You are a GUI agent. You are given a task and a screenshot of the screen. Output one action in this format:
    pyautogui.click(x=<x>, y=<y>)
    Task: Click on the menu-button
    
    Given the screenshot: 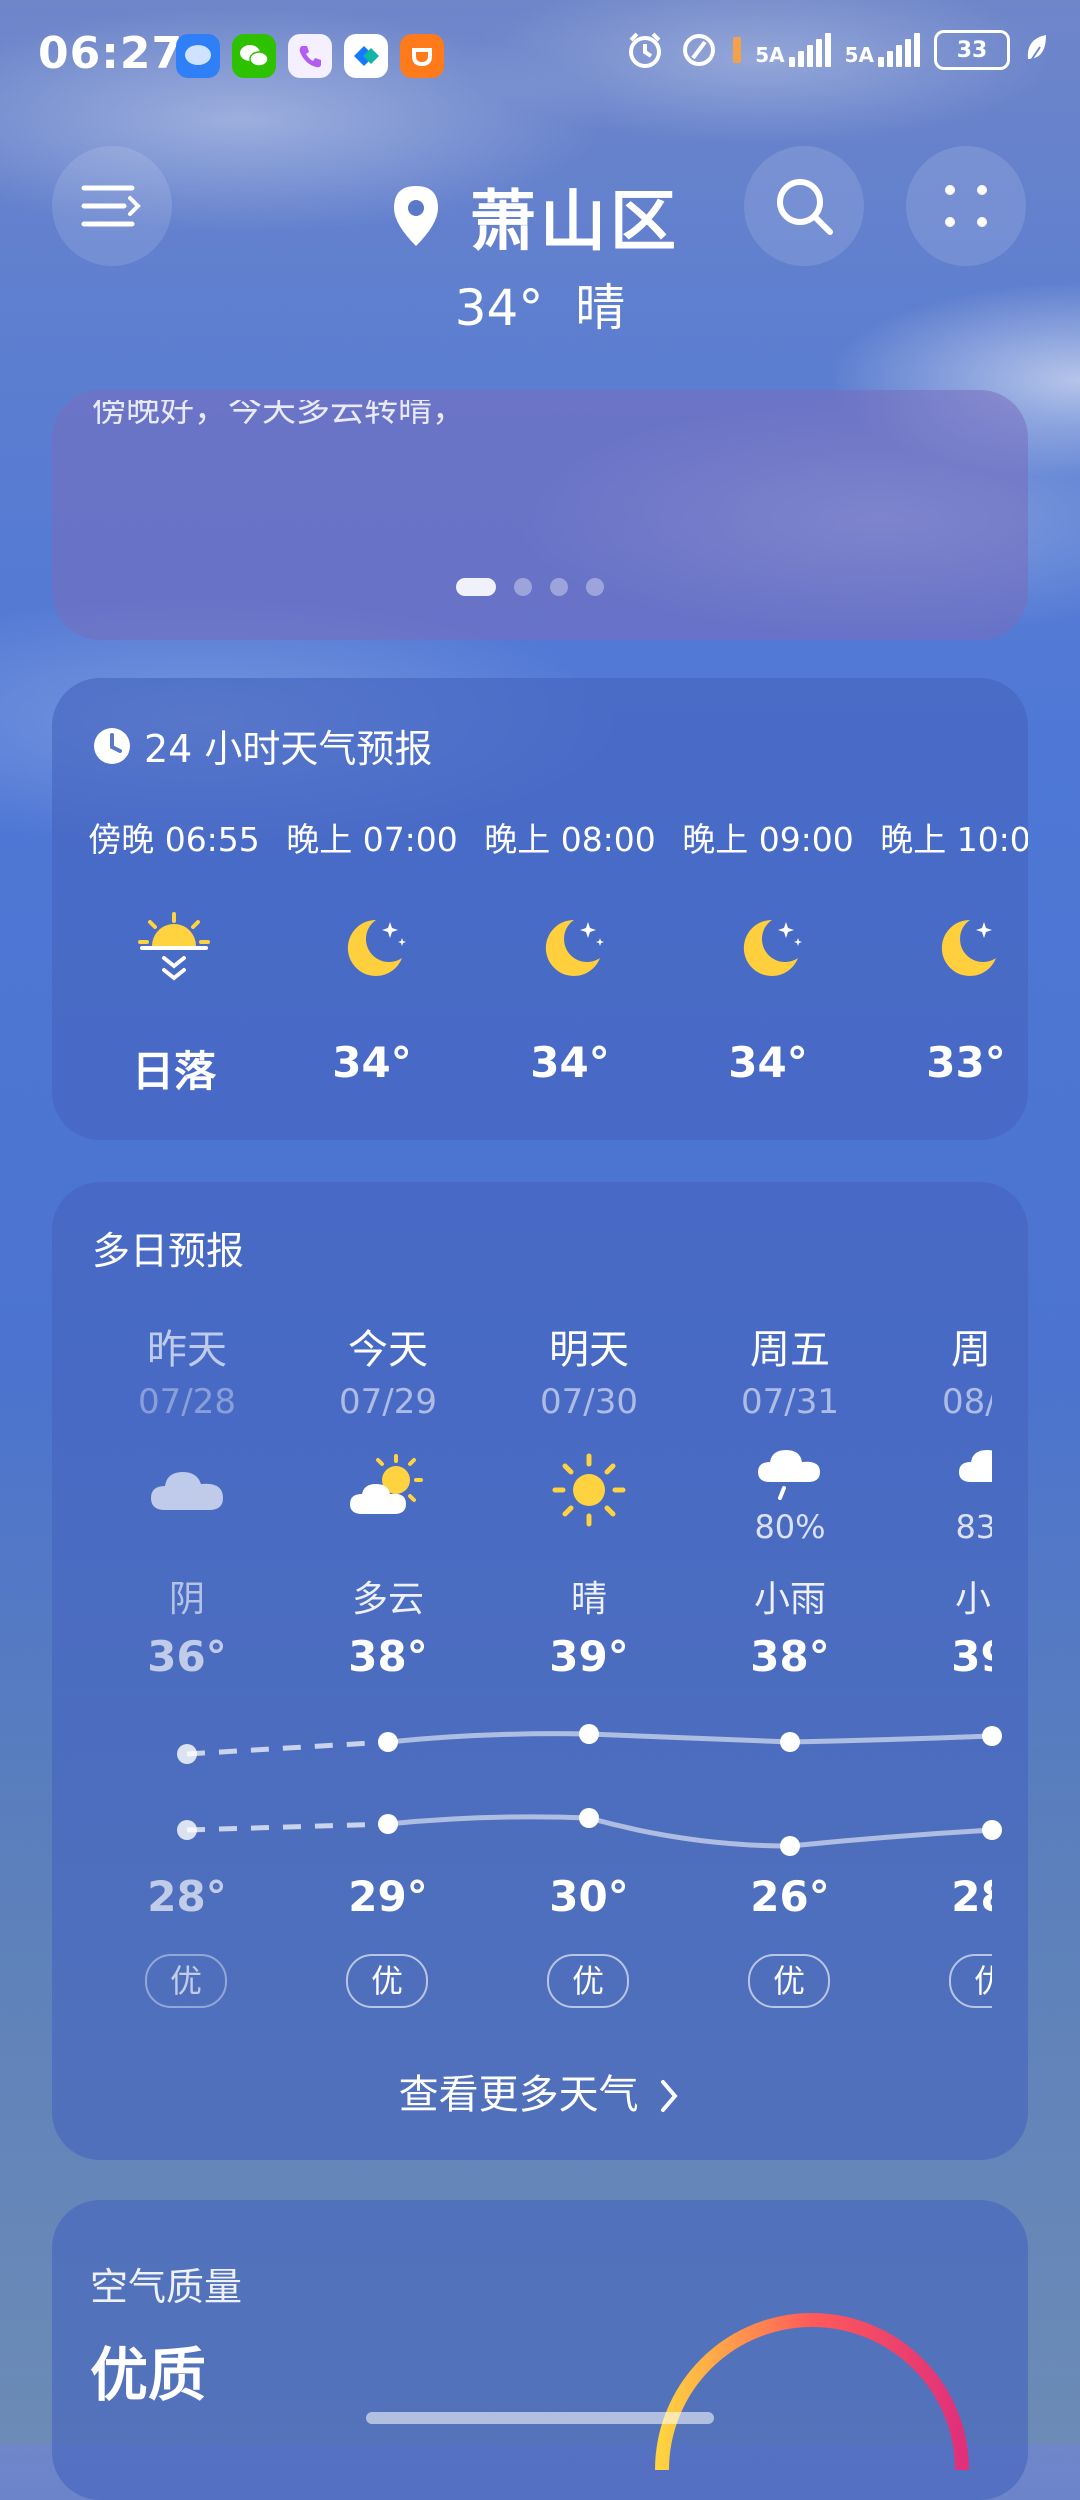 What is the action you would take?
    pyautogui.click(x=112, y=206)
    